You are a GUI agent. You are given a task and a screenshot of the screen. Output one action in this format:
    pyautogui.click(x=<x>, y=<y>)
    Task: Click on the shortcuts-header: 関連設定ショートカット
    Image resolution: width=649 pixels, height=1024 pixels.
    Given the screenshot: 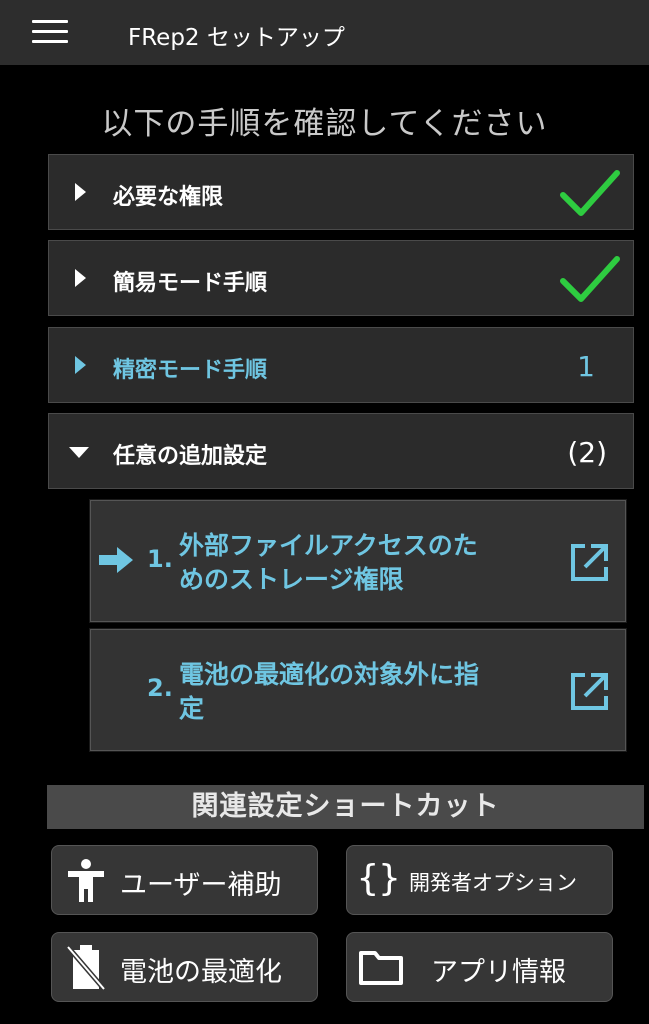 What is the action you would take?
    pyautogui.click(x=345, y=807)
    